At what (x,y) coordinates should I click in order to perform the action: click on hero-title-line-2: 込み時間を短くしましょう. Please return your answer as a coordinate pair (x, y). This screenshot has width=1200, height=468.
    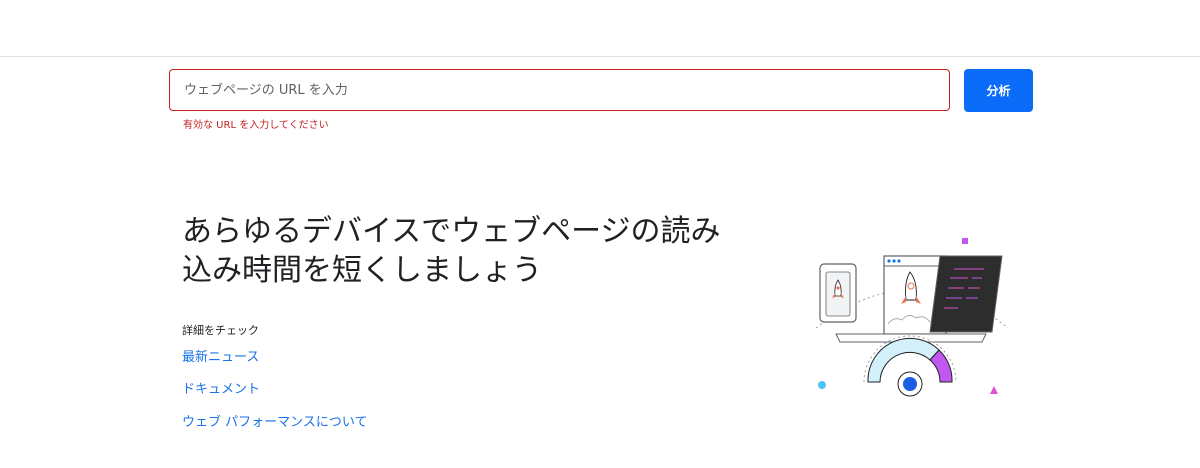
    Looking at the image, I should click on (362, 270).